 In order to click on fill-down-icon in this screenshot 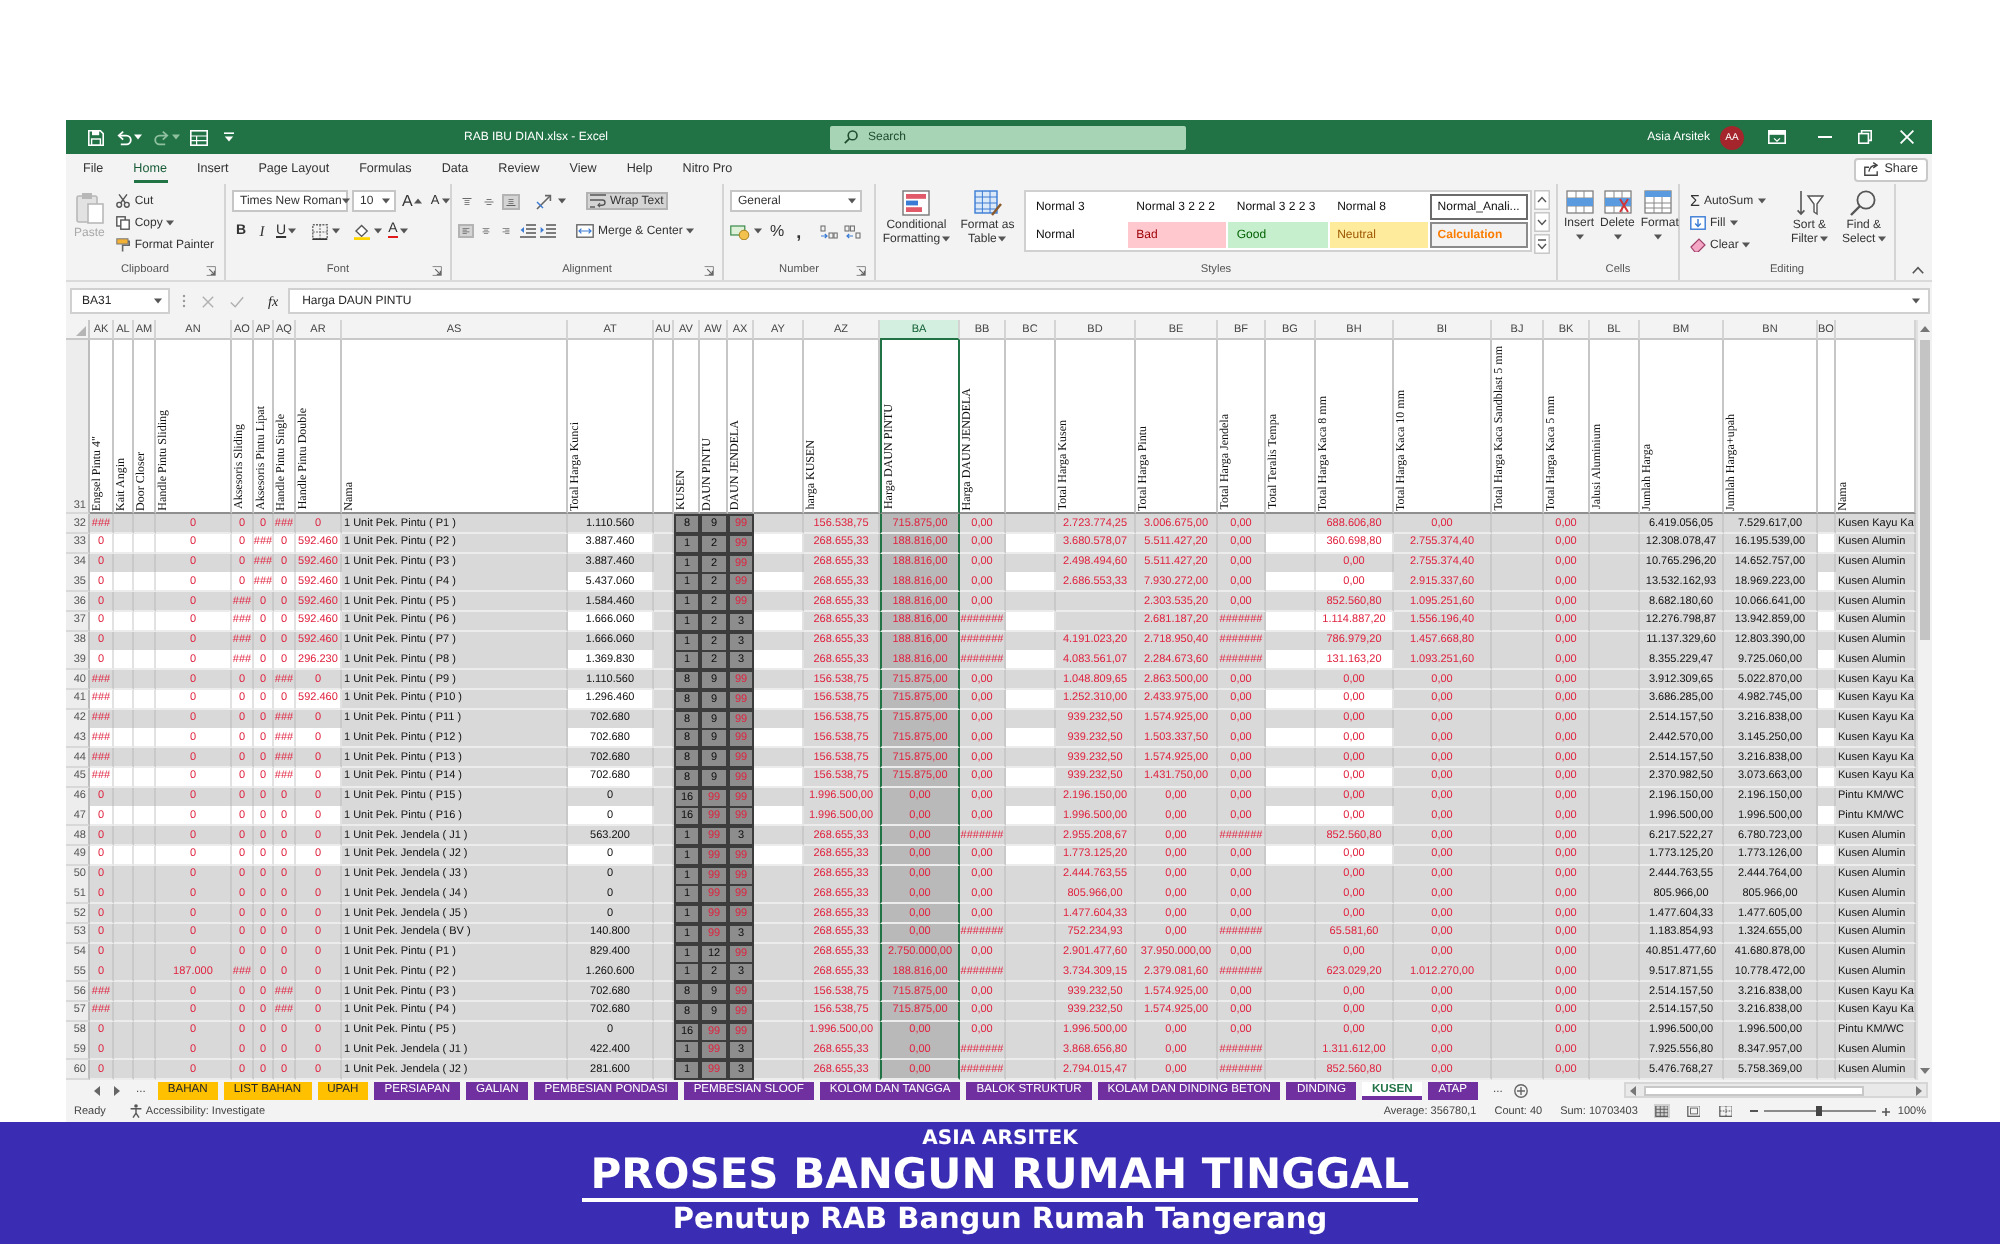, I will do `click(1698, 223)`.